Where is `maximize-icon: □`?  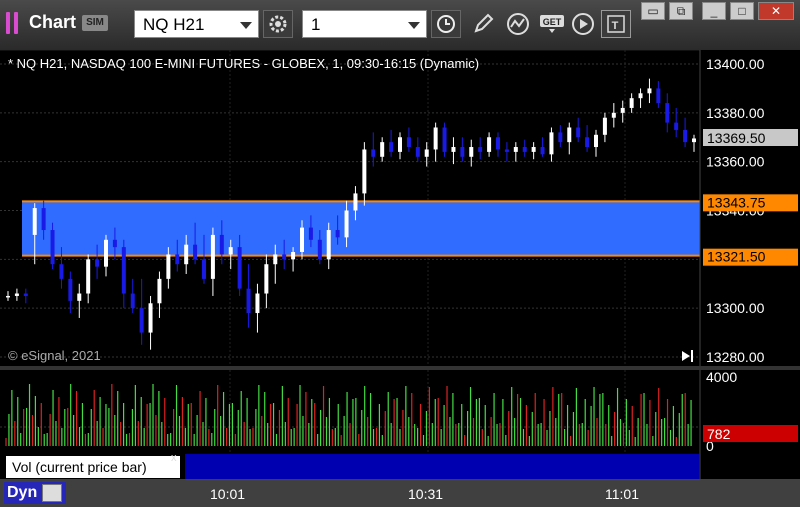
maximize-icon: □ is located at coordinates (742, 11).